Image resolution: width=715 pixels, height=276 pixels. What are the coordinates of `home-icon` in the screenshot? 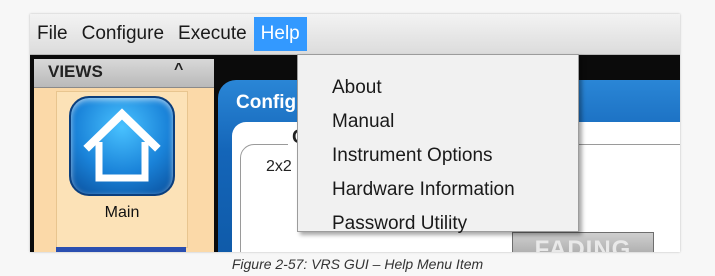 It's located at (122, 146).